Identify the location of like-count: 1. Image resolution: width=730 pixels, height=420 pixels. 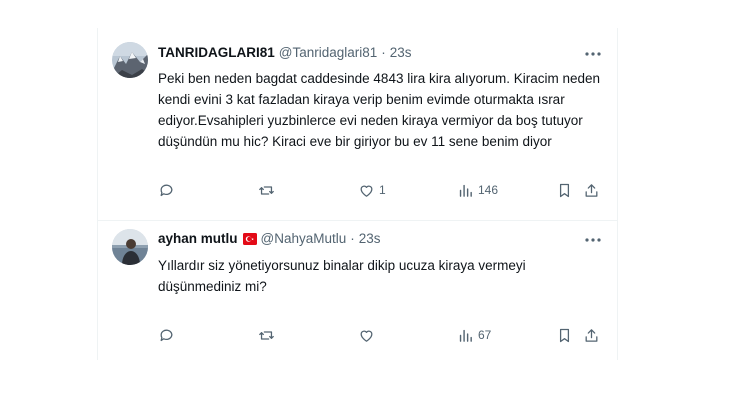
(382, 190).